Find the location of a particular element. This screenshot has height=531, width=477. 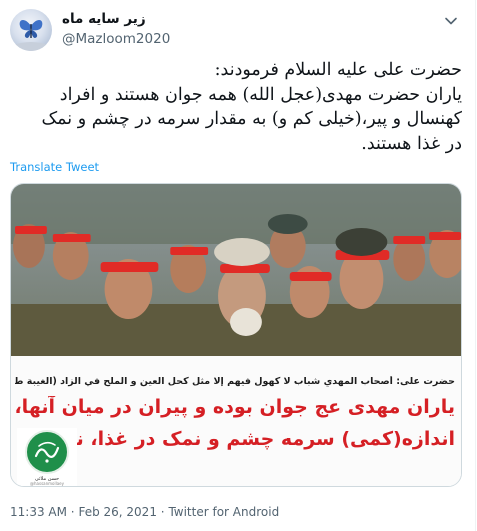

avatar-butterfly-icon is located at coordinates (31, 35).